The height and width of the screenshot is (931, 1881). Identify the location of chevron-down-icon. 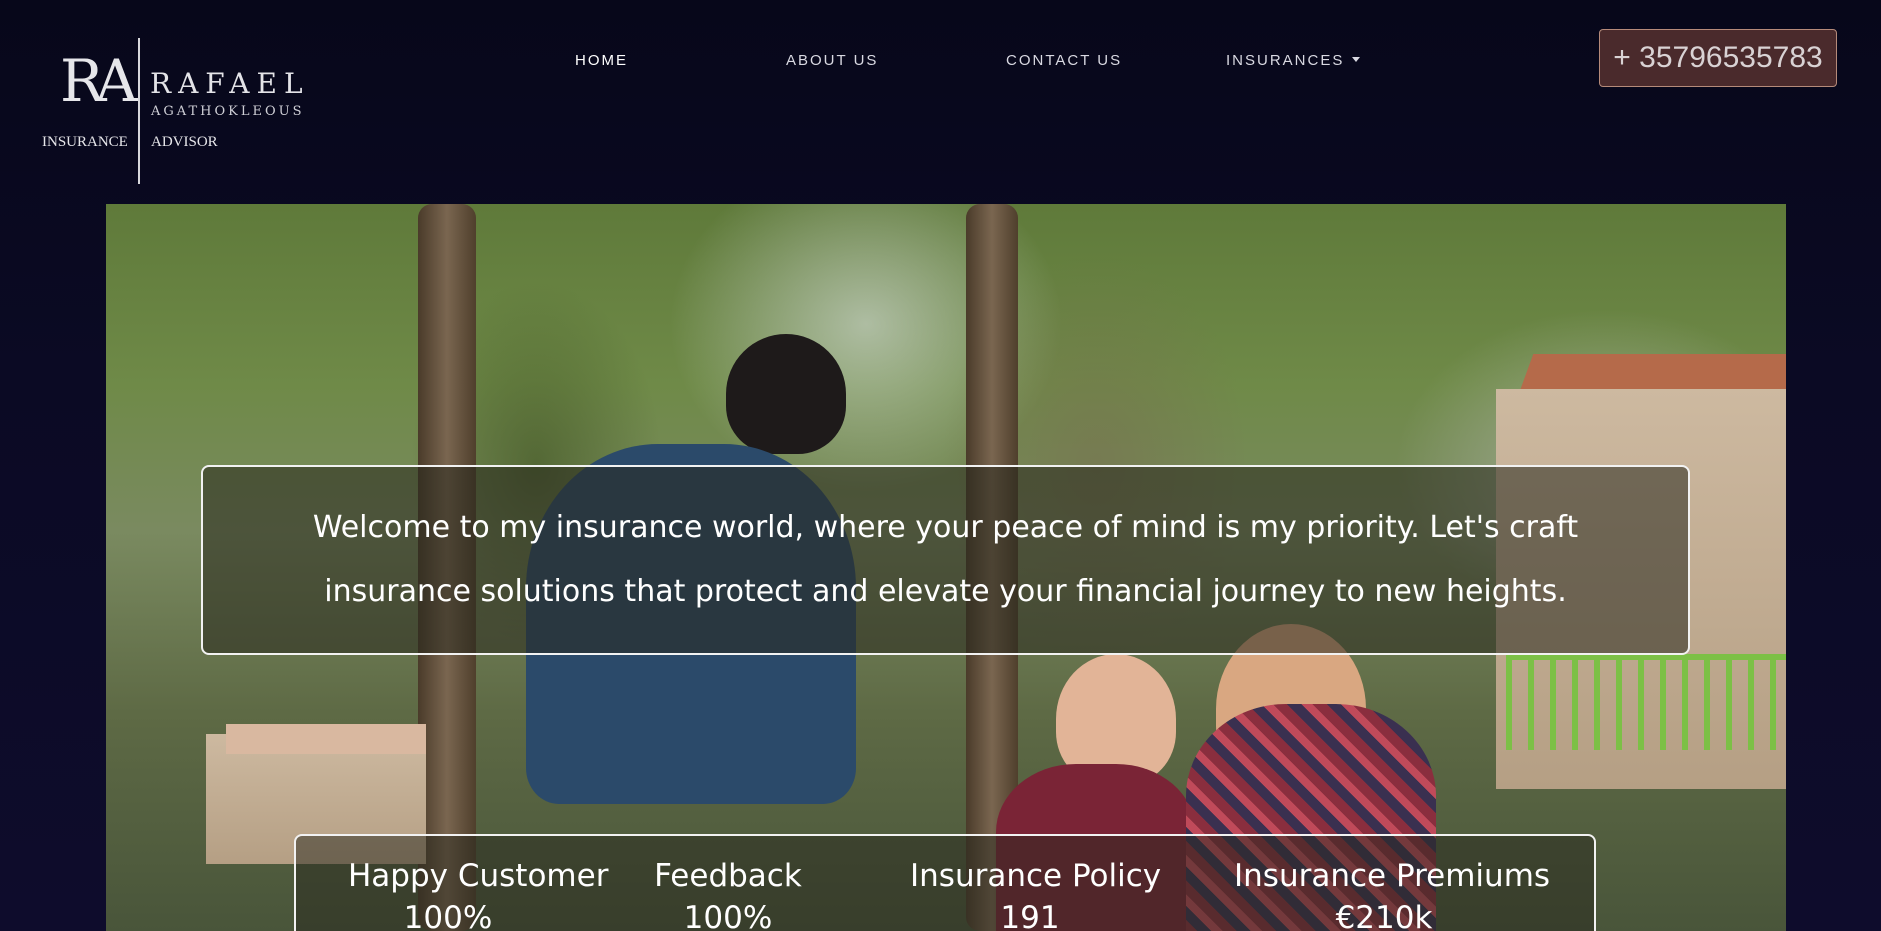
(1356, 59).